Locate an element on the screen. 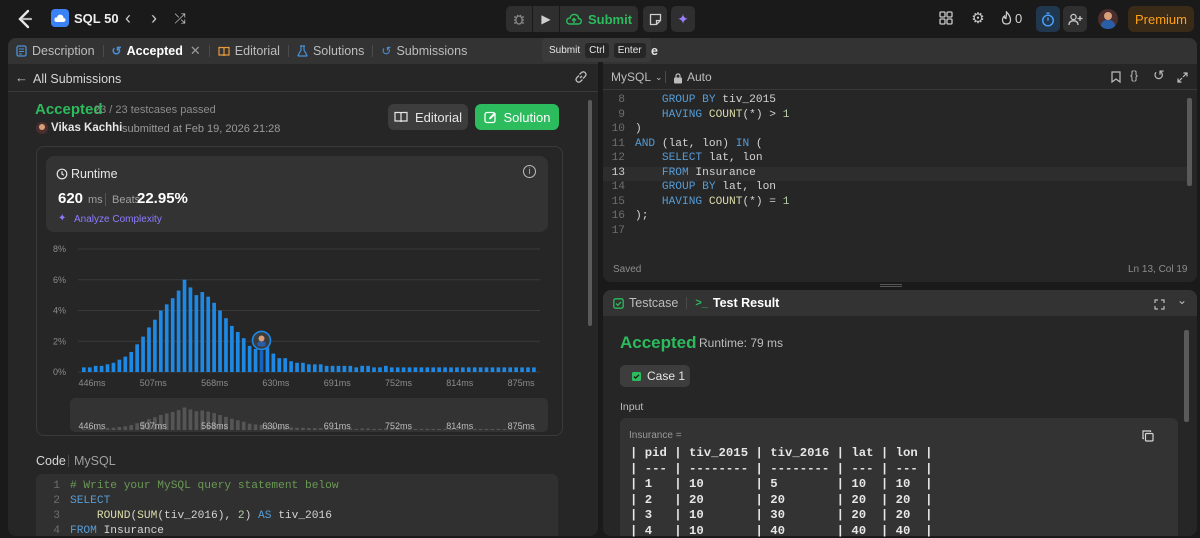 This screenshot has width=1200, height=538. editor-line: 13 FROM Insurance is located at coordinates (895, 173).